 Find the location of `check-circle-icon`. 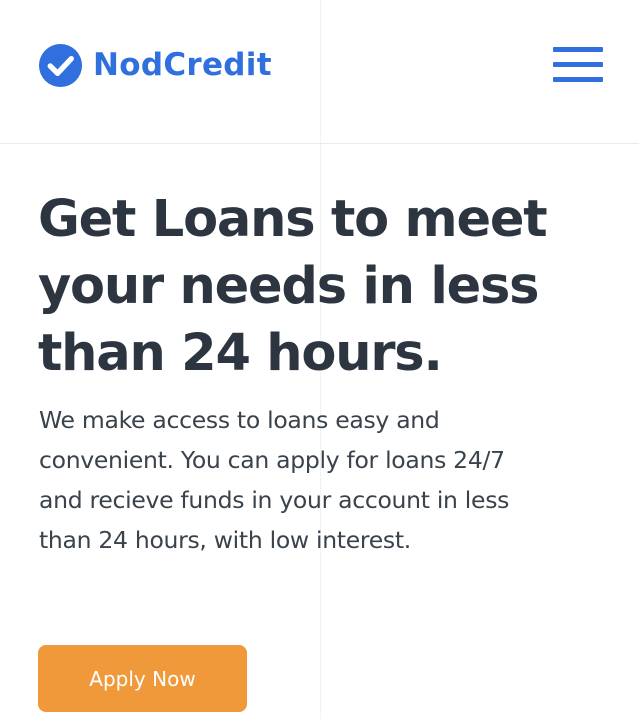

check-circle-icon is located at coordinates (60, 65).